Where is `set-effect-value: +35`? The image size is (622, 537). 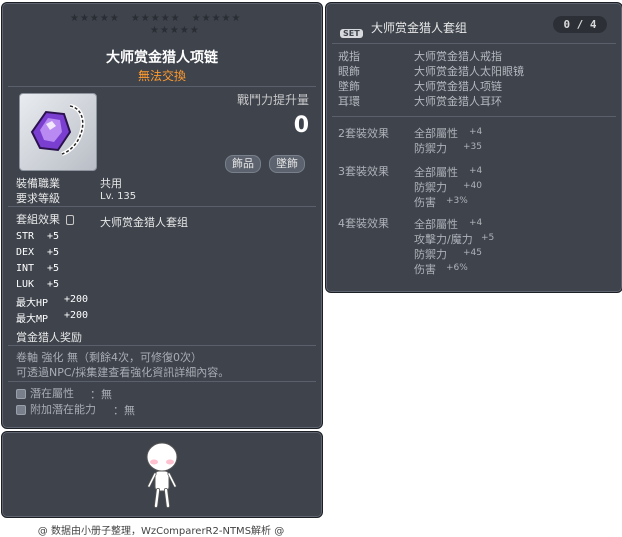 set-effect-value: +35 is located at coordinates (472, 147).